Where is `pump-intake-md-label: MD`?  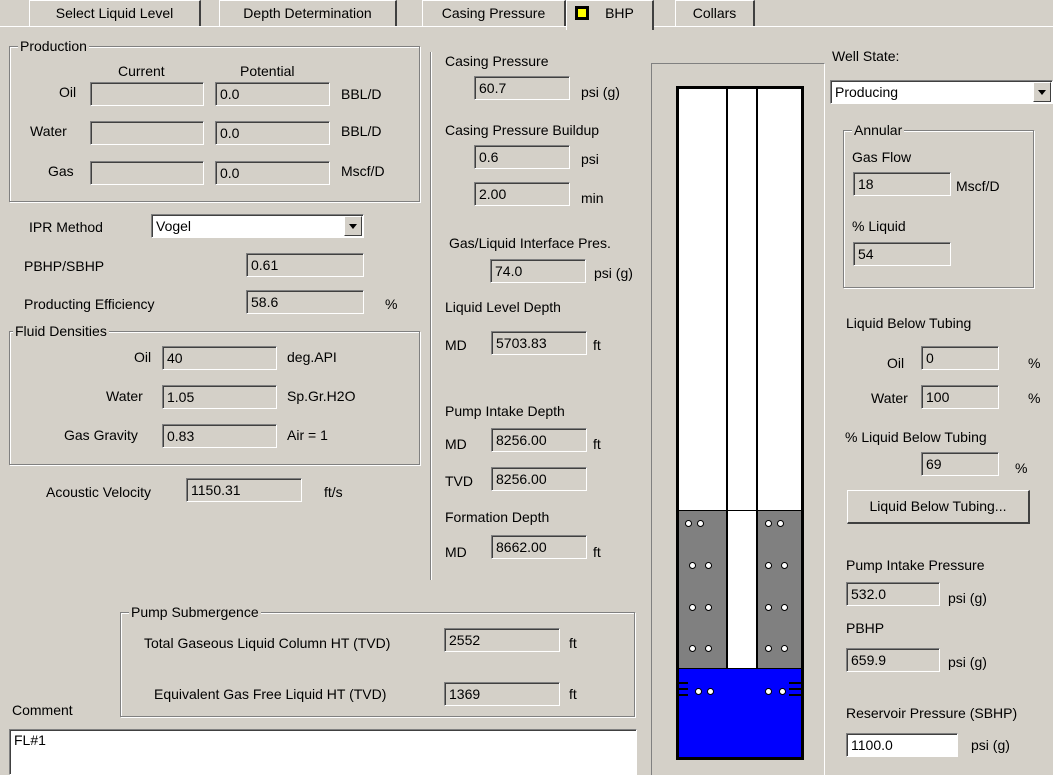 pump-intake-md-label: MD is located at coordinates (456, 444).